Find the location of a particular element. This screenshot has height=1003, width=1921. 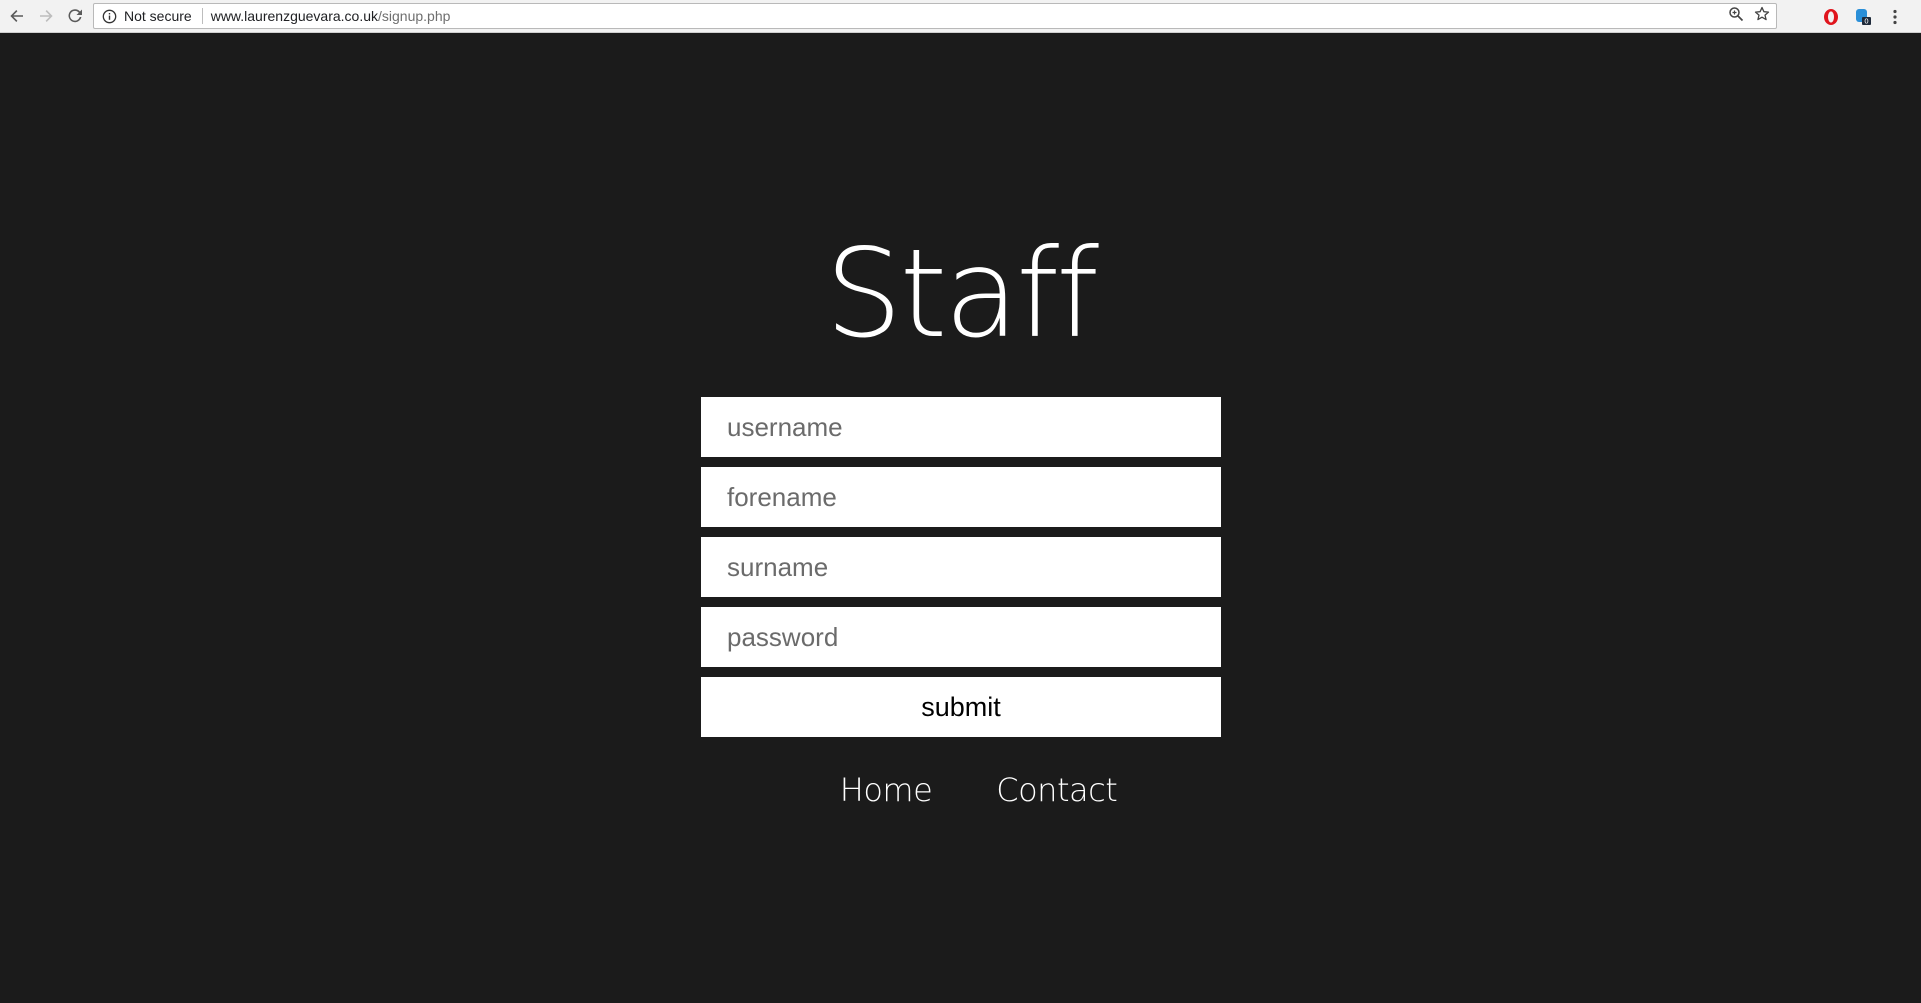

url-text: www.laurenzguevara.co.uk/signup.php is located at coordinates (331, 16).